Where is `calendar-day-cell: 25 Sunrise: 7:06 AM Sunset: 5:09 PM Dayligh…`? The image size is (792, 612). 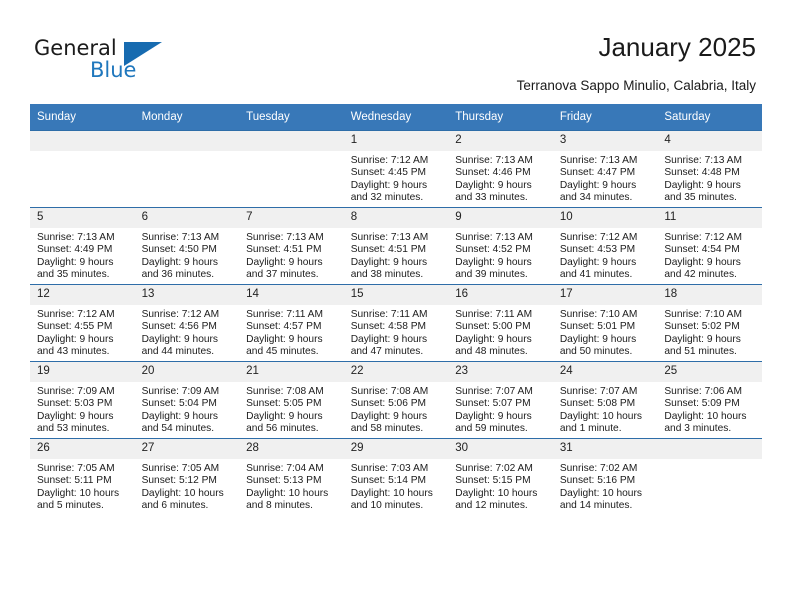 calendar-day-cell: 25 Sunrise: 7:06 AM Sunset: 5:09 PM Dayligh… is located at coordinates (709, 400).